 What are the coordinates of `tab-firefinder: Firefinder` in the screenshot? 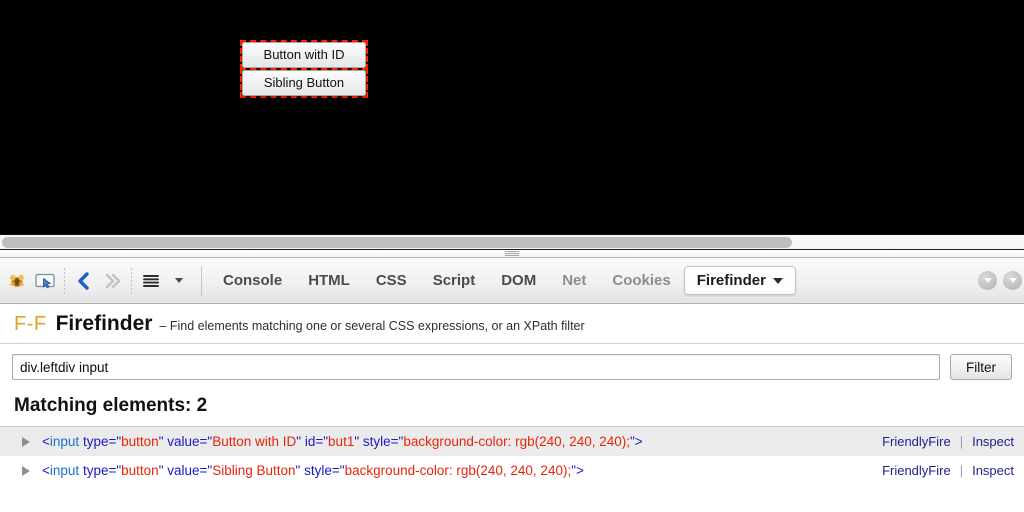 It's located at (739, 280).